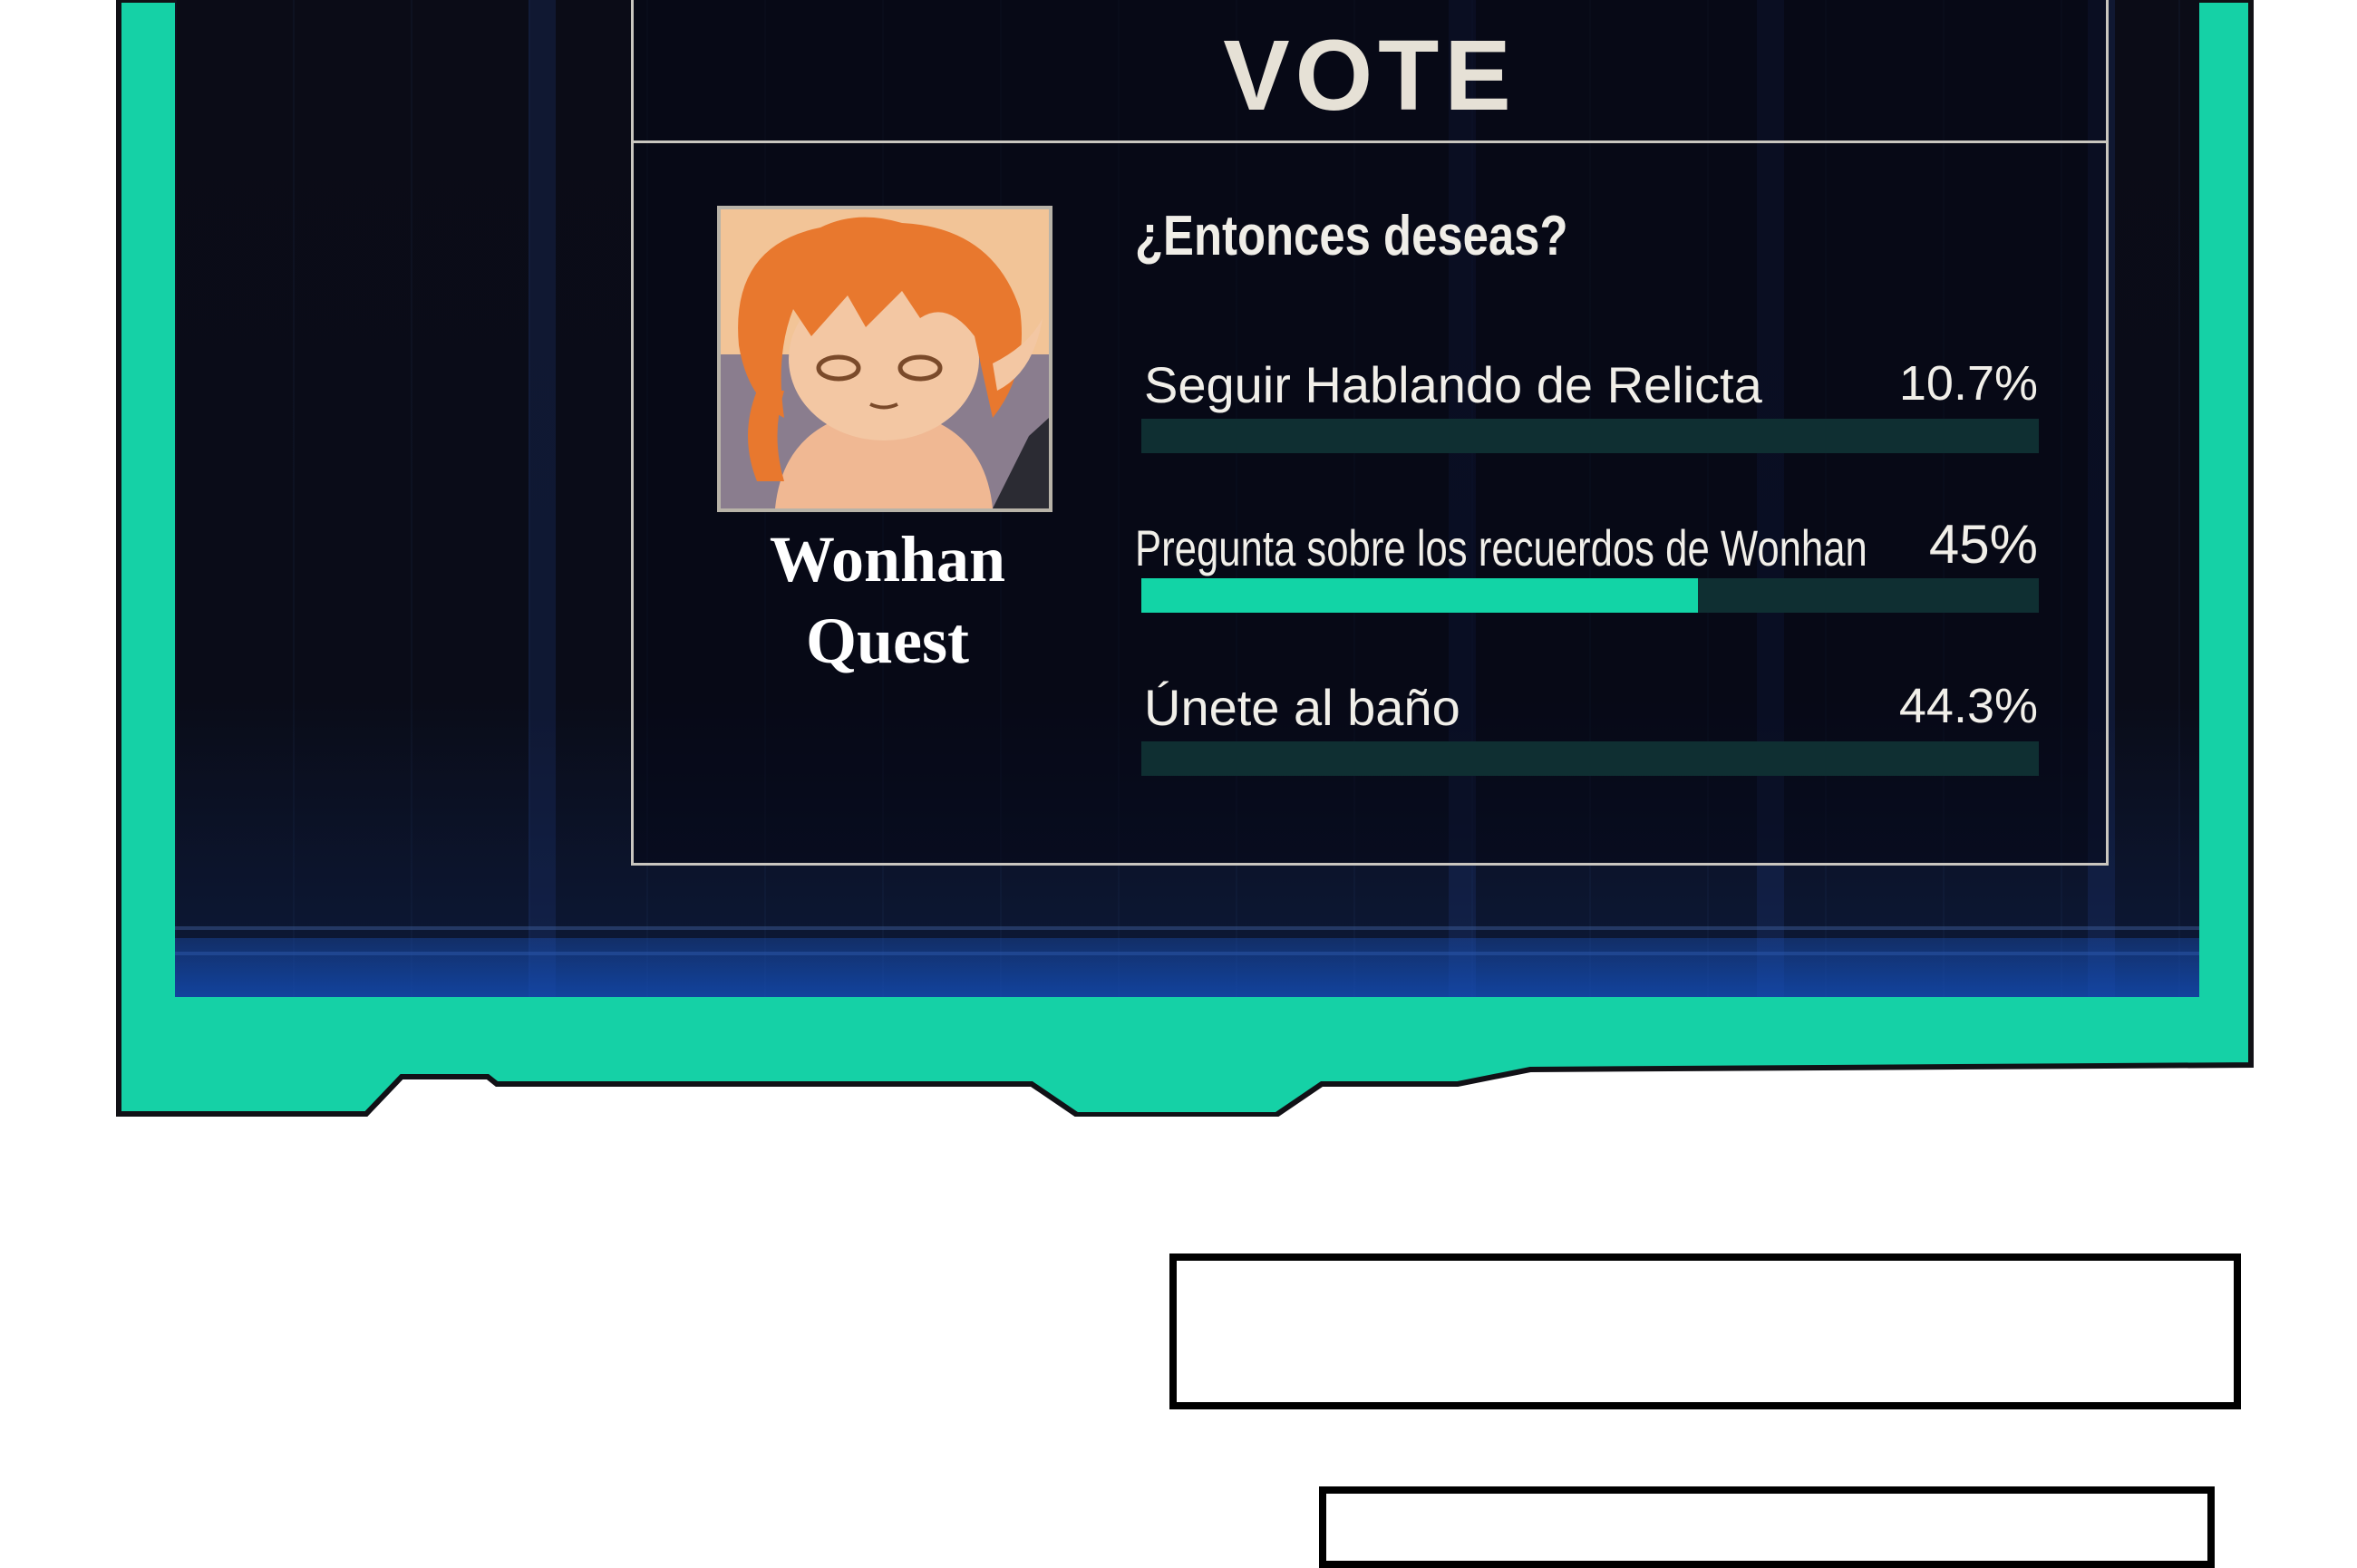 The width and height of the screenshot is (2357, 1568). Describe the element at coordinates (1968, 706) in the screenshot. I see `option-3-percent: 44.3%` at that location.